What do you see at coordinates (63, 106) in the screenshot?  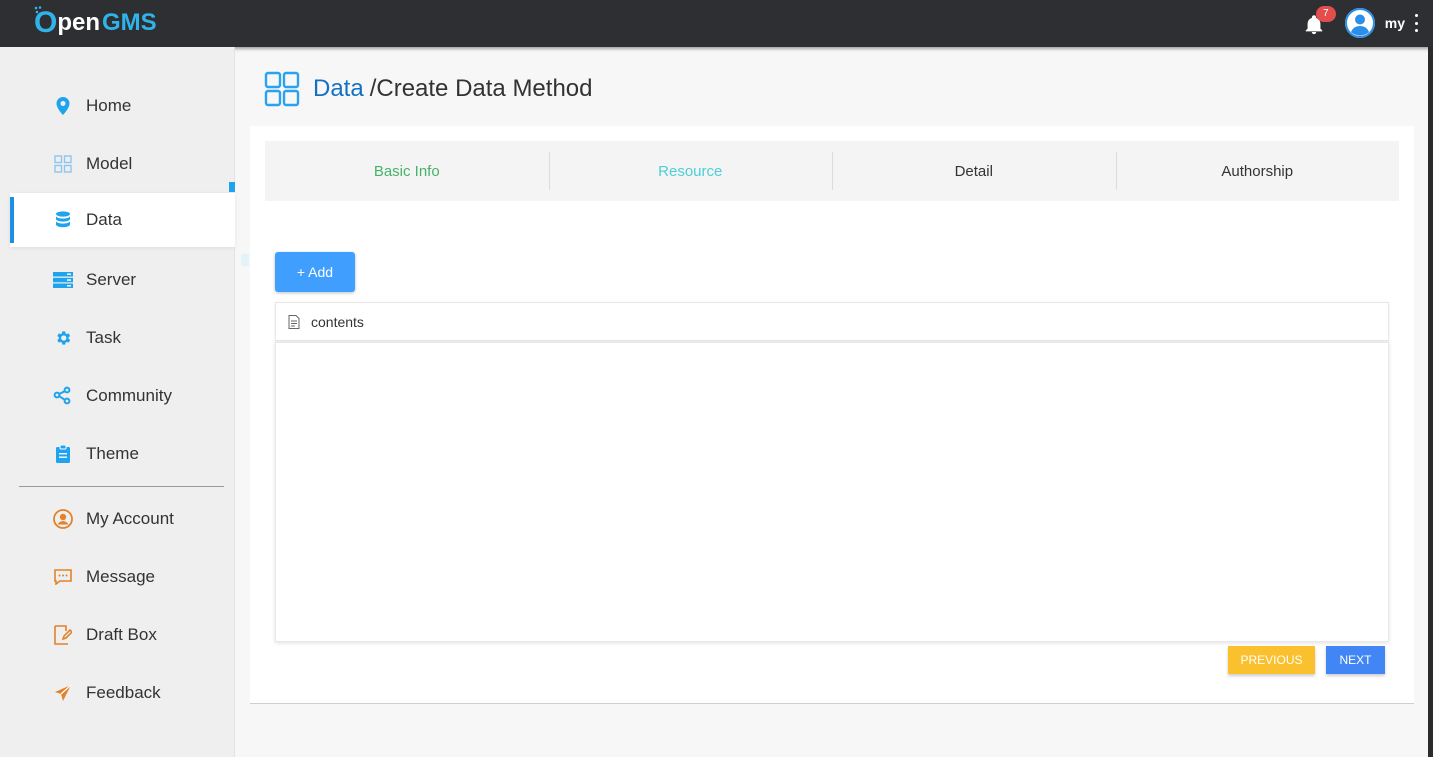 I see `location-pin-icon` at bounding box center [63, 106].